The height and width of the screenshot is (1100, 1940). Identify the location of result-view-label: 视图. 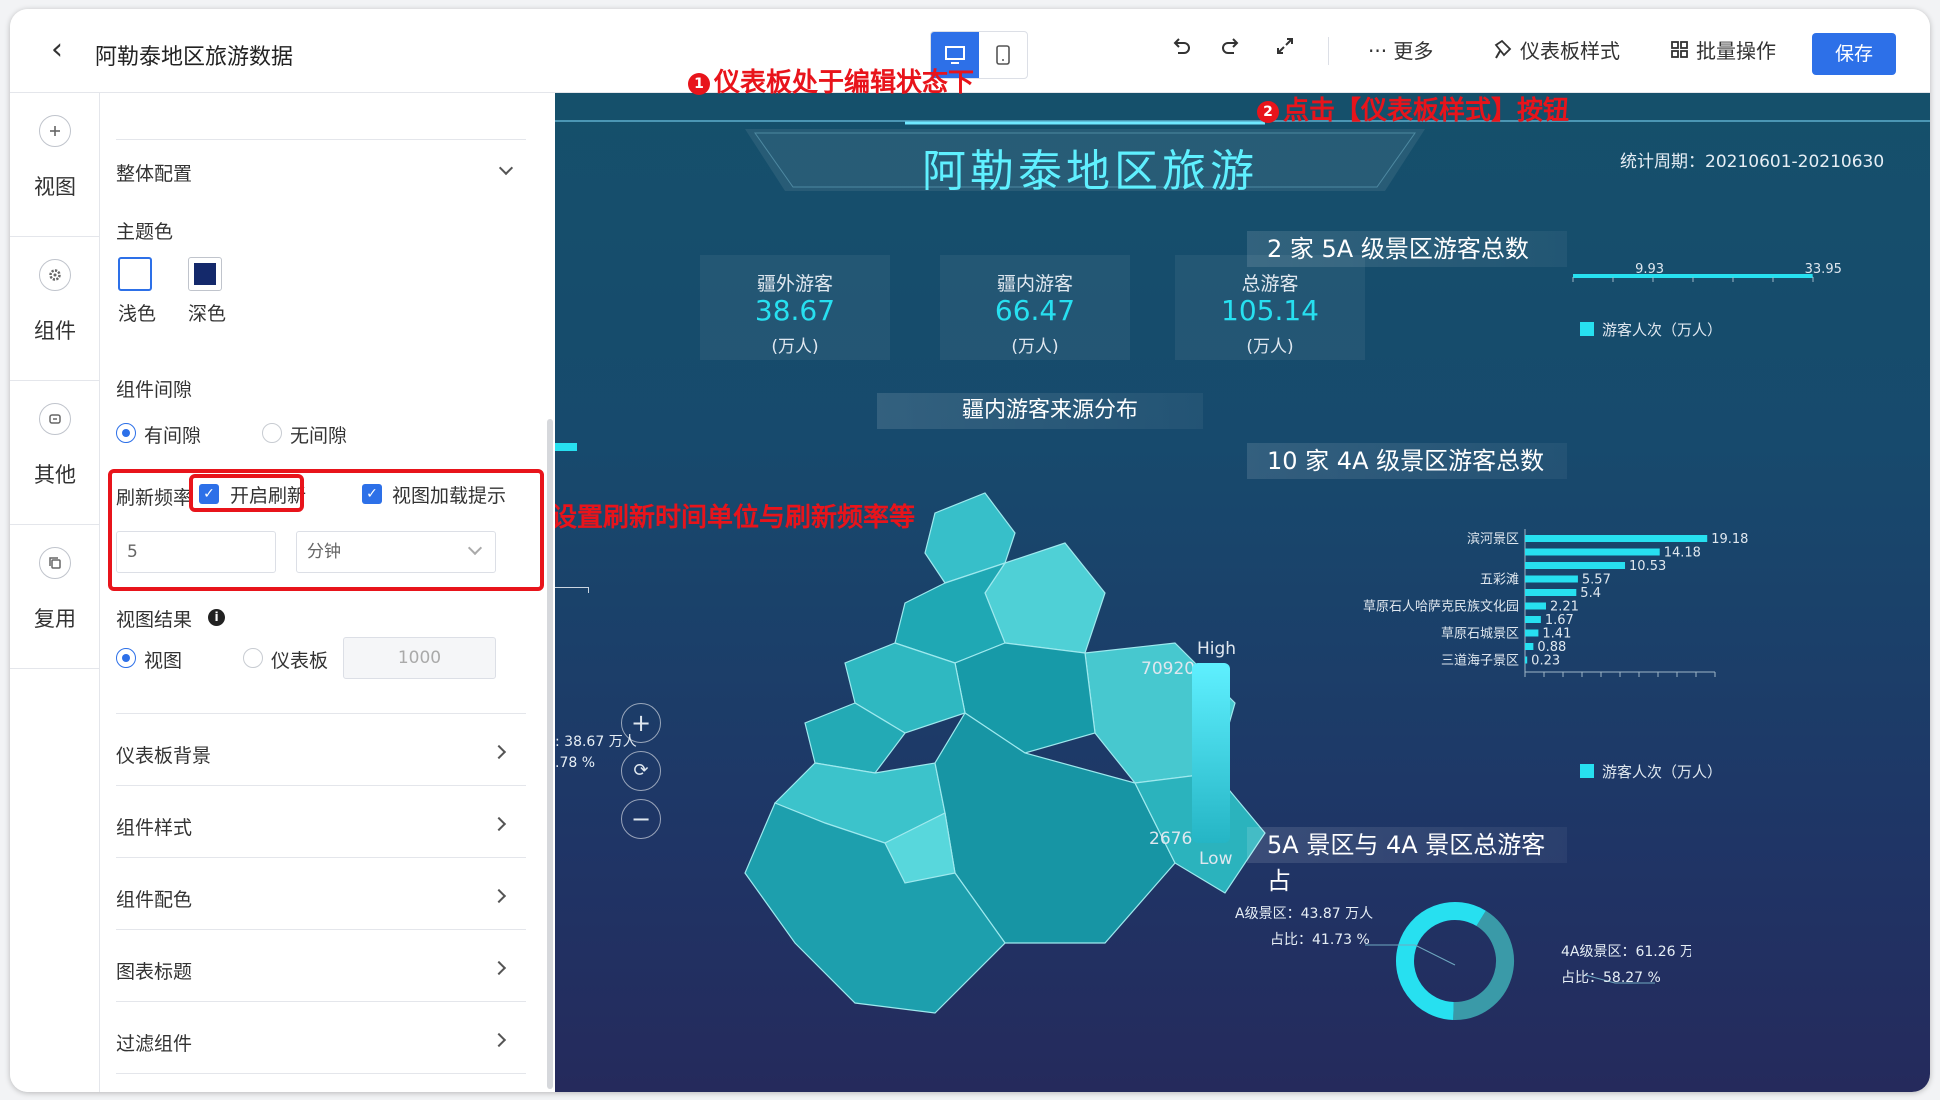
(163, 661).